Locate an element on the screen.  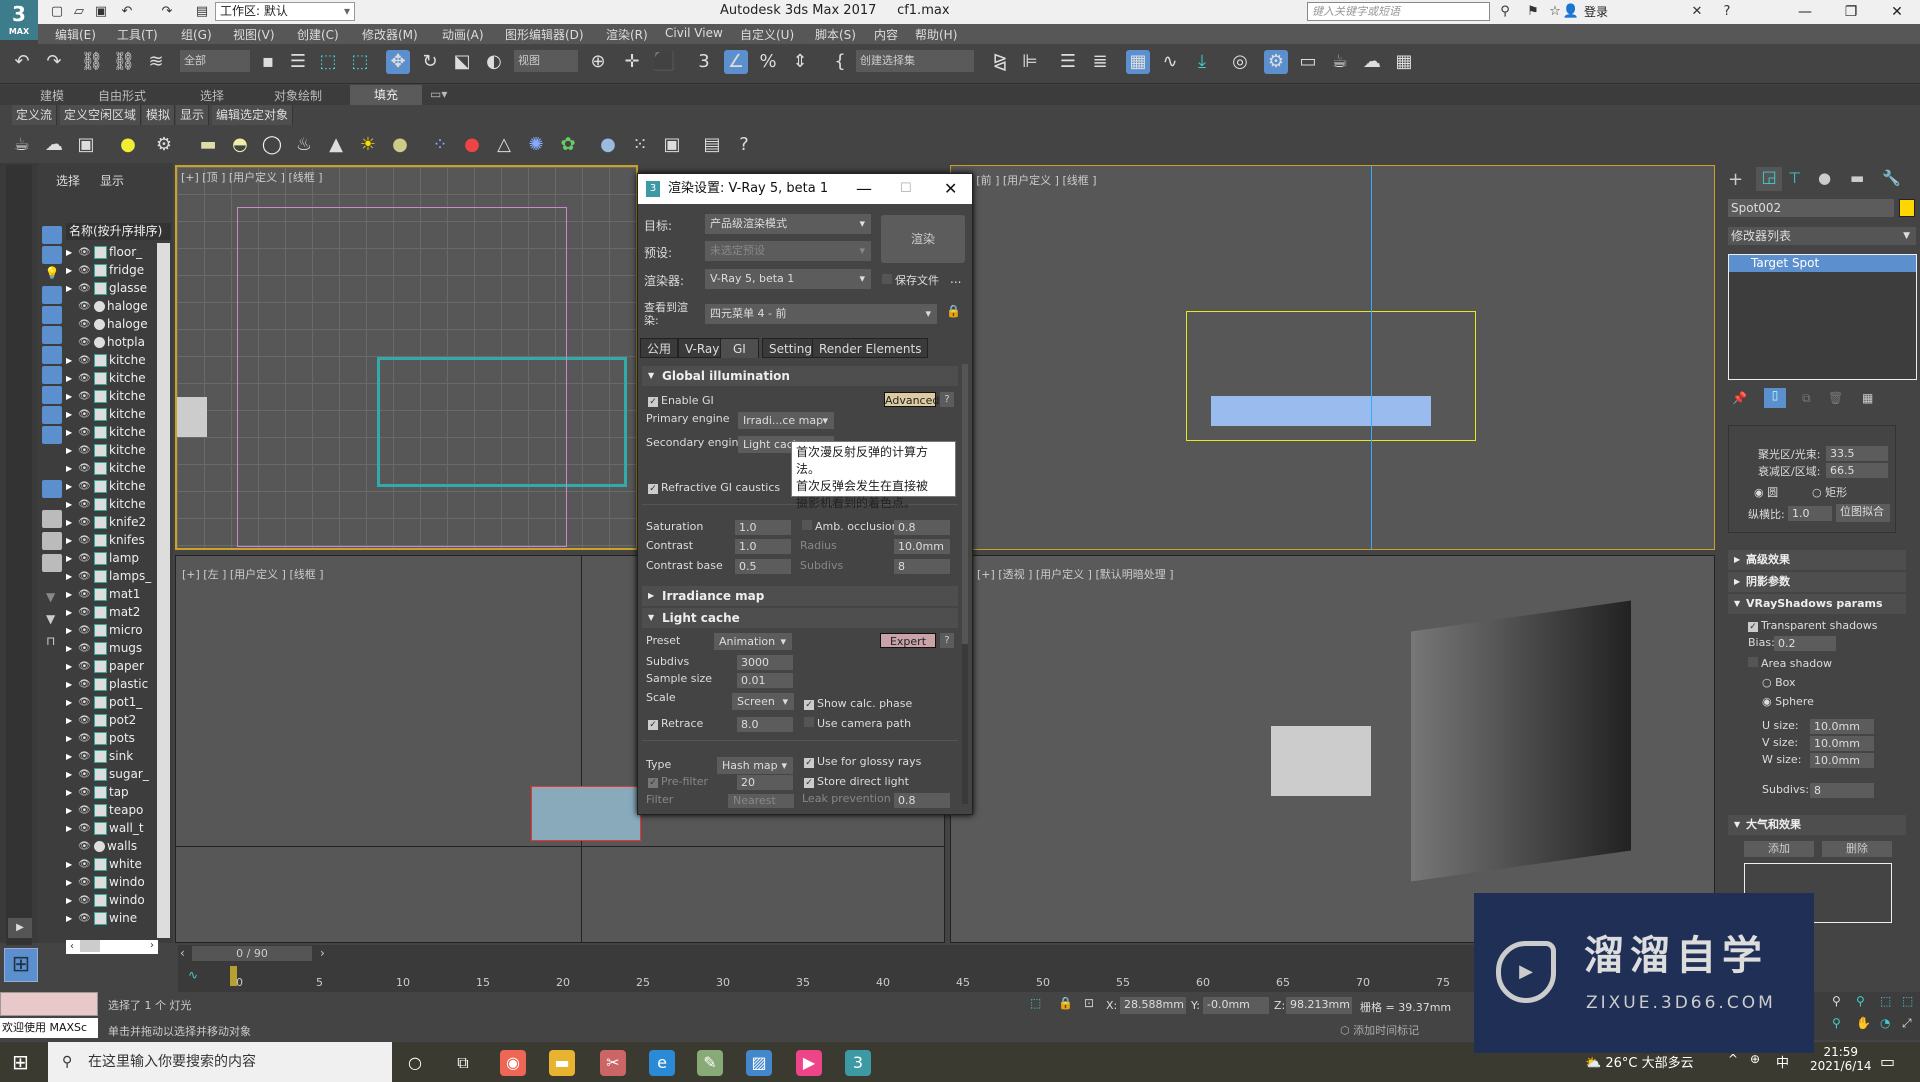
orbit-icon: ◔ is located at coordinates (1885, 1023).